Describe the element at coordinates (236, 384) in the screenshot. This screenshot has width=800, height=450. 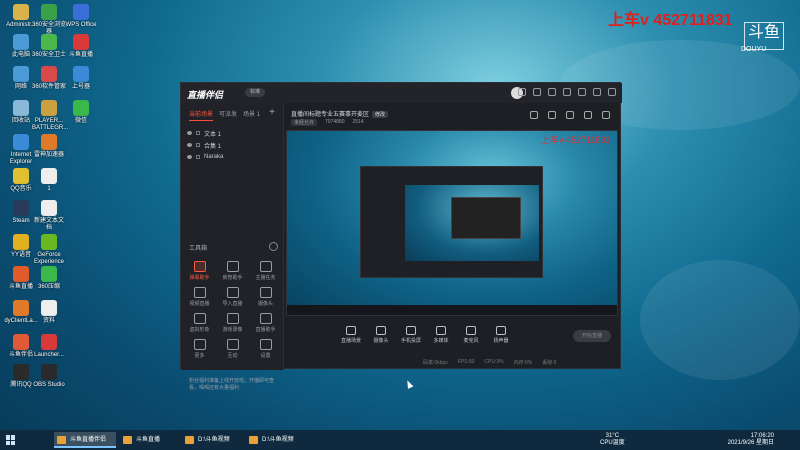
I see `notice-bar: 粉丝福利准备上线开放啦，开播即可查看，喝喝还有大量福利` at that location.